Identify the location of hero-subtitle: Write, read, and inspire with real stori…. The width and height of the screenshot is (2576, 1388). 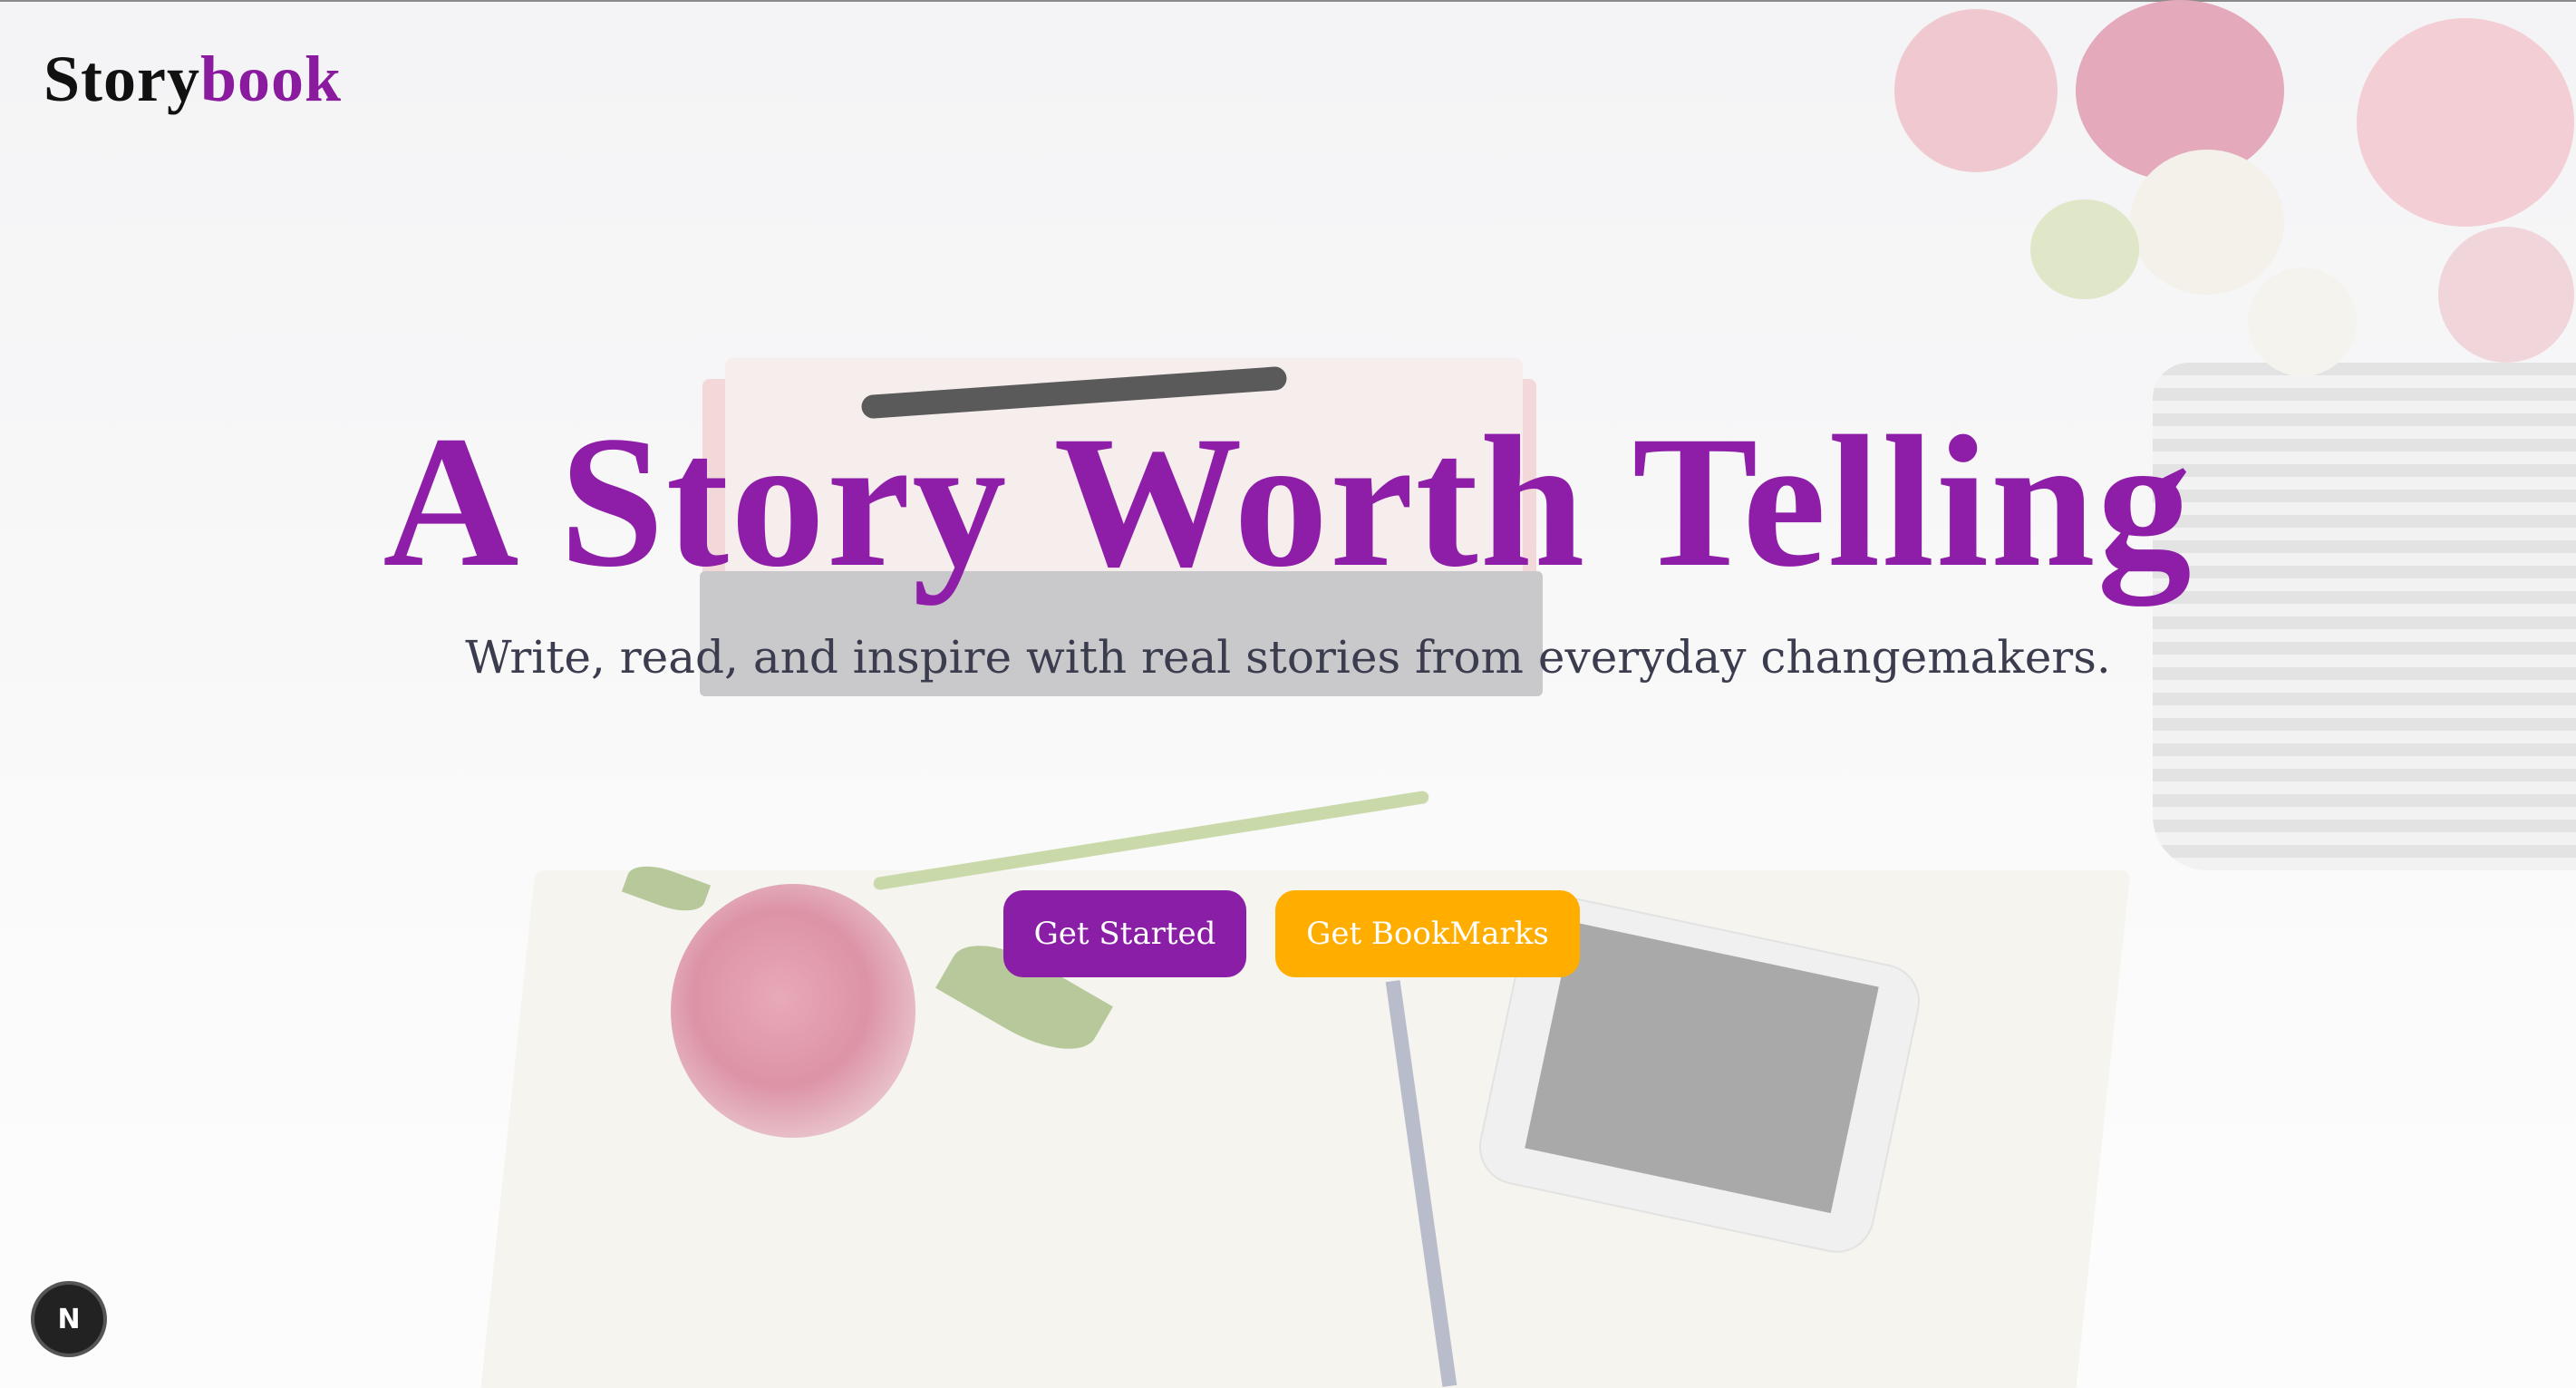
(1288, 657).